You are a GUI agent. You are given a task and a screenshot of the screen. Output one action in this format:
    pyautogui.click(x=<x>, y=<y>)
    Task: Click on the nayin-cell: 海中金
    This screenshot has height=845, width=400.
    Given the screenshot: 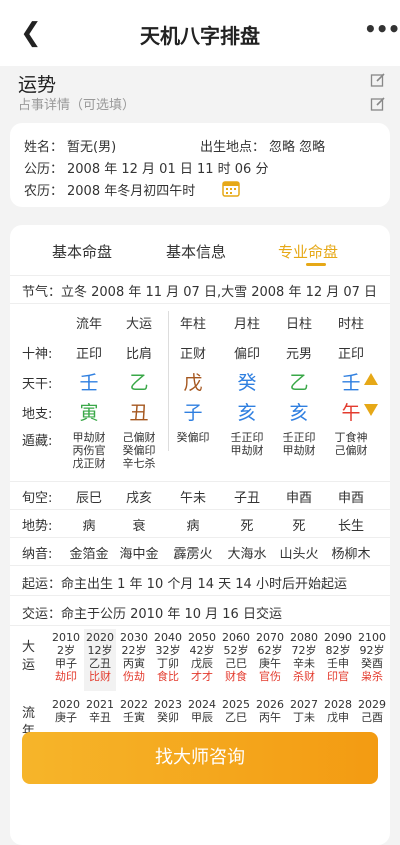 What is the action you would take?
    pyautogui.click(x=139, y=554)
    